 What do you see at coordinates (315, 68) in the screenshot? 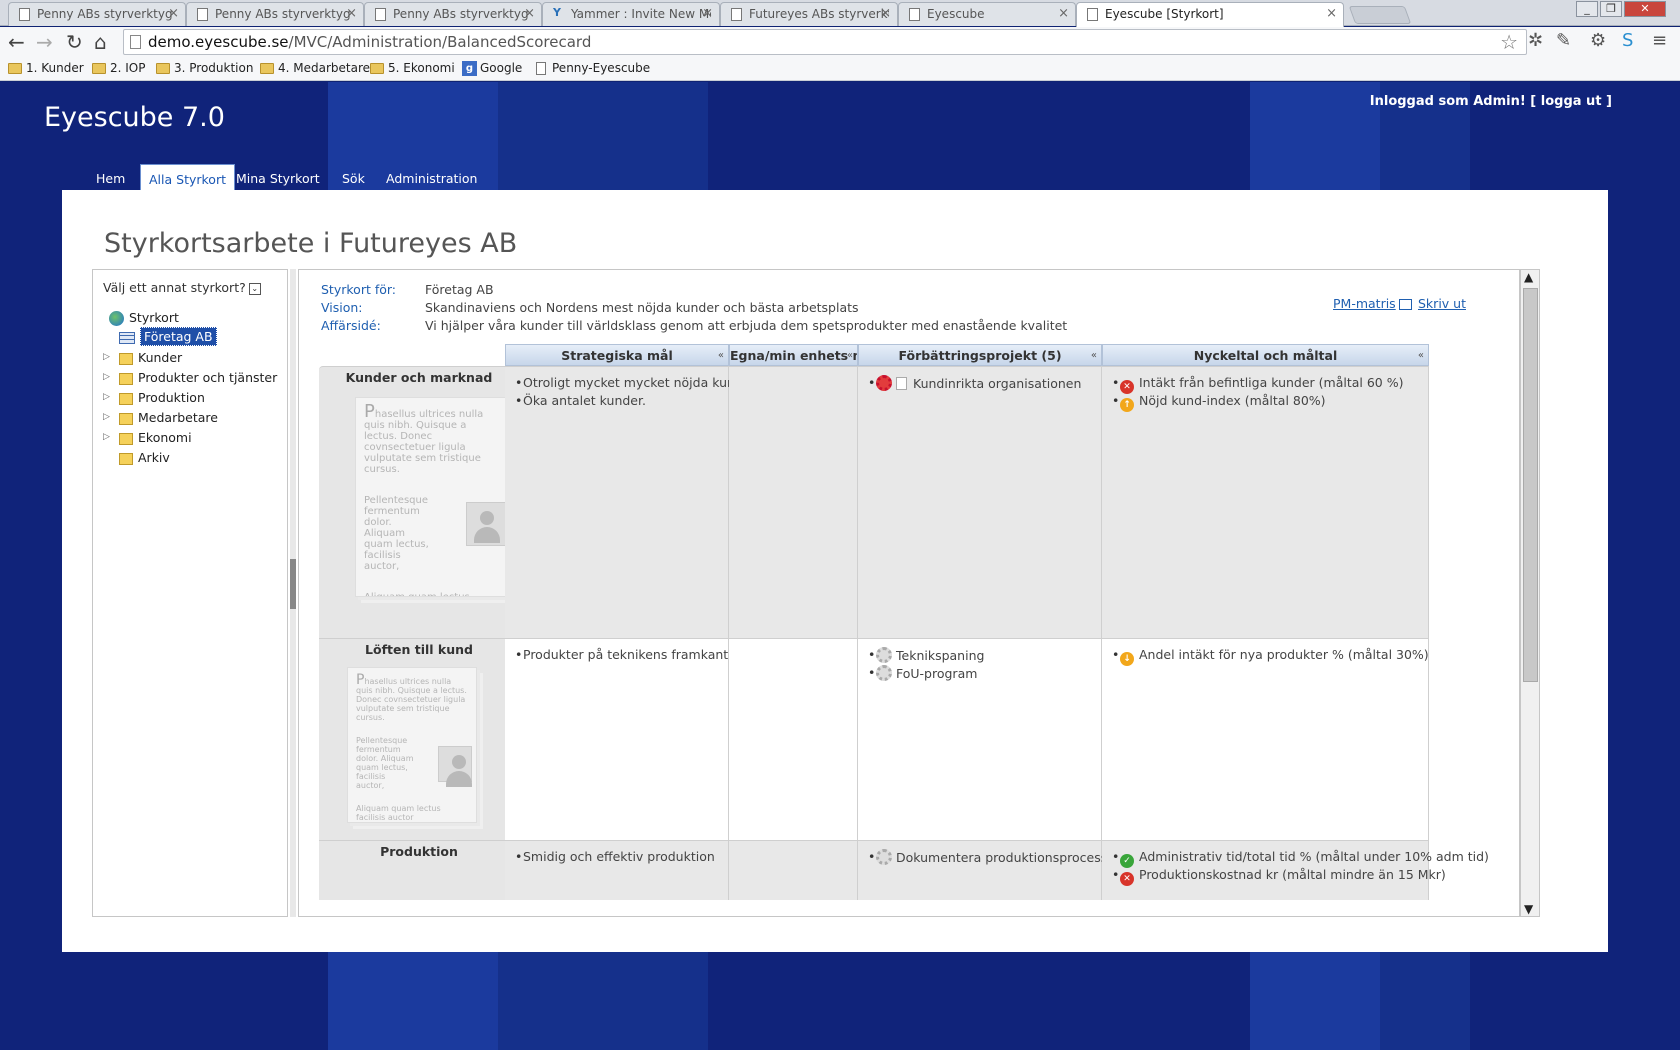
I see `bookmark: 4. Medarbetare` at bounding box center [315, 68].